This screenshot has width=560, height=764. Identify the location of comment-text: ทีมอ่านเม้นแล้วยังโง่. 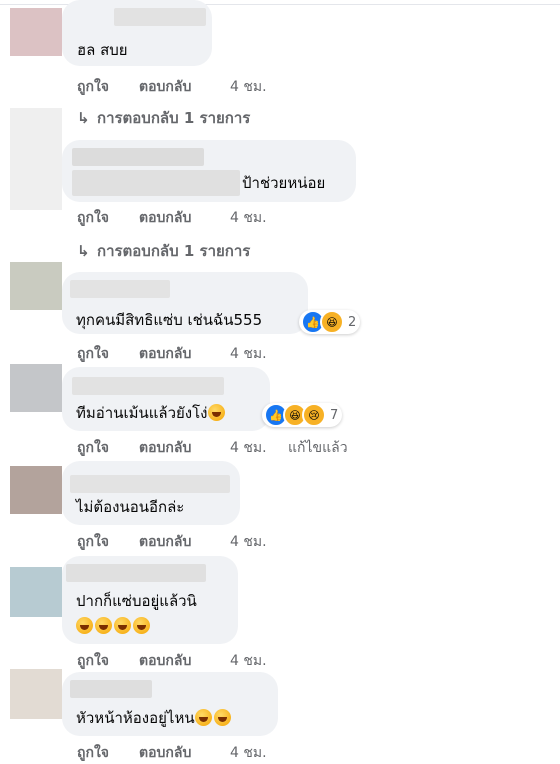
(151, 413).